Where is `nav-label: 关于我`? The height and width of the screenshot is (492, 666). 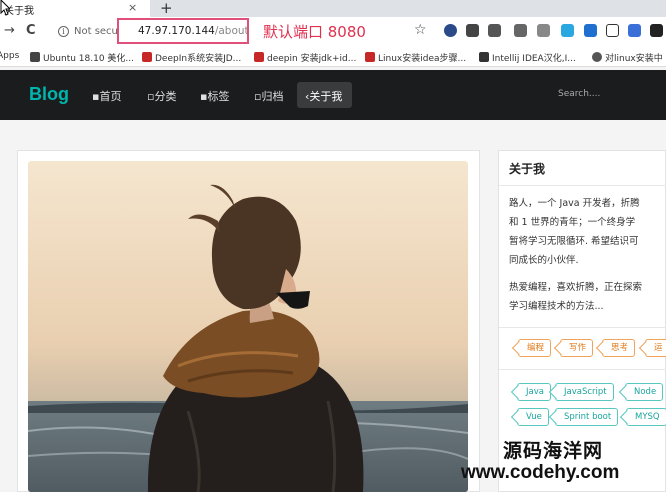 nav-label: 关于我 is located at coordinates (326, 96).